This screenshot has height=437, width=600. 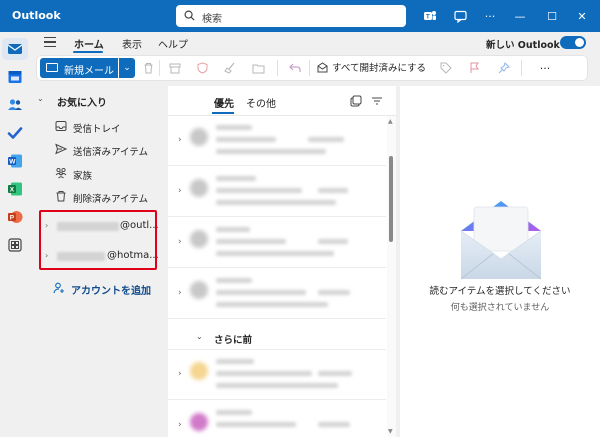 What do you see at coordinates (15, 245) in the screenshot?
I see `more-apps-icon` at bounding box center [15, 245].